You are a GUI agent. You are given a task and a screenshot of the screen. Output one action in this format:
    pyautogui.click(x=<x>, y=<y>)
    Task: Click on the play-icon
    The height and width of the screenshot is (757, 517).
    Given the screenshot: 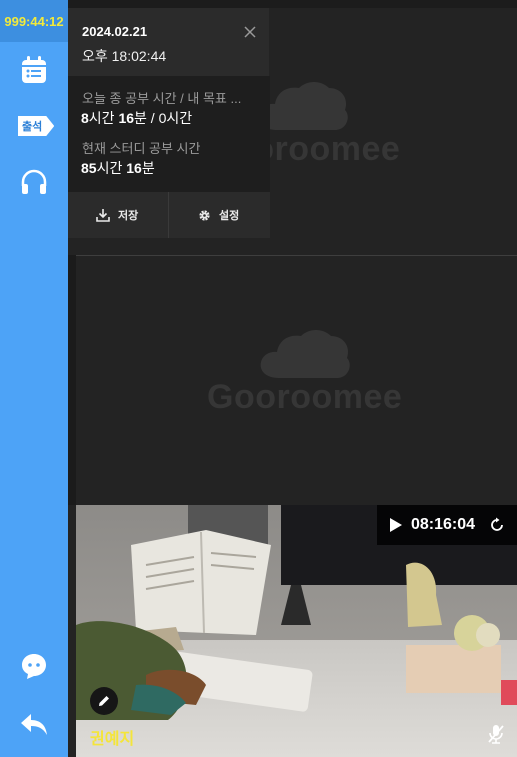 What is the action you would take?
    pyautogui.click(x=396, y=525)
    